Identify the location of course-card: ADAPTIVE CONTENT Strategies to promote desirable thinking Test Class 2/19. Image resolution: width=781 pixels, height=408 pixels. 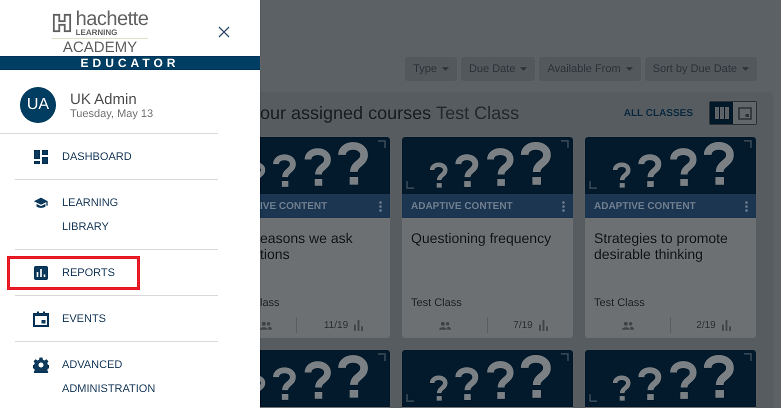
(670, 237).